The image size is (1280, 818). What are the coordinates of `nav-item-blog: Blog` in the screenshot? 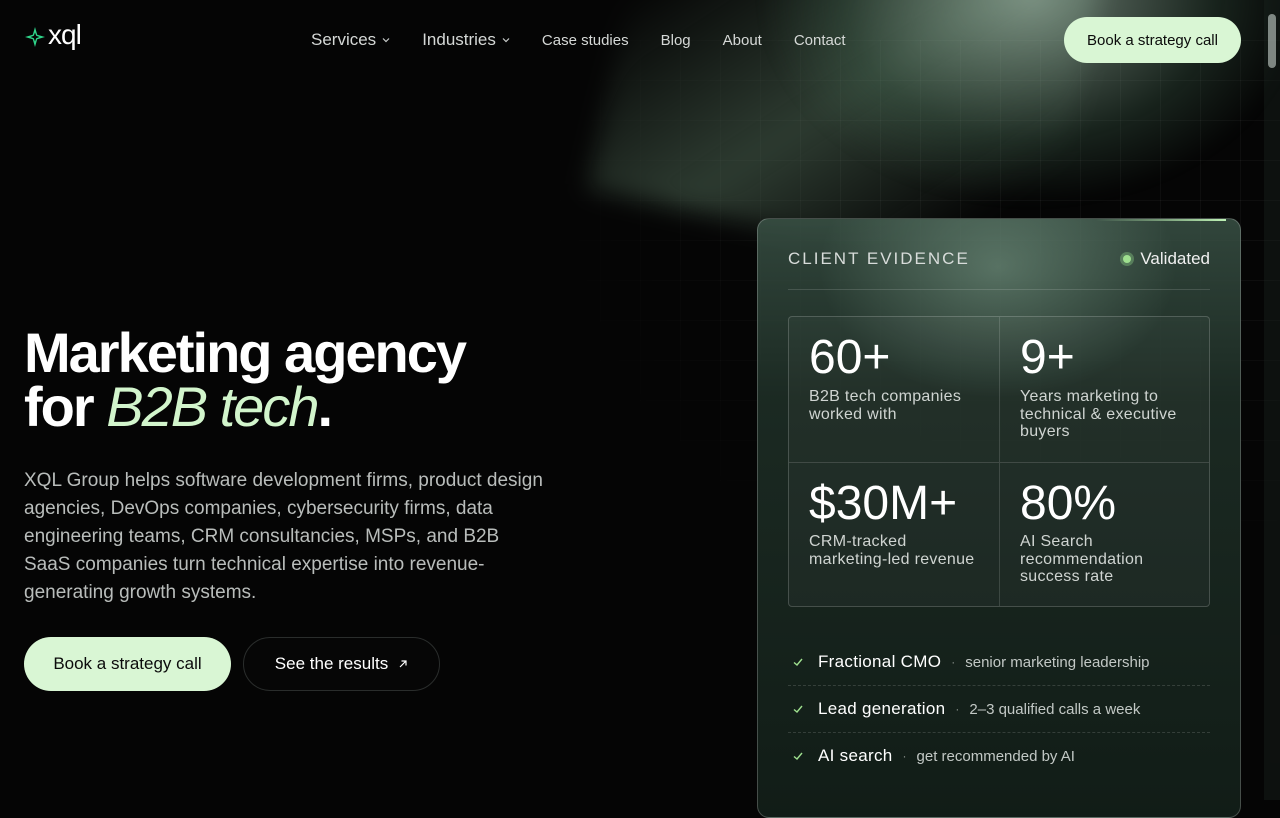 It's located at (676, 40).